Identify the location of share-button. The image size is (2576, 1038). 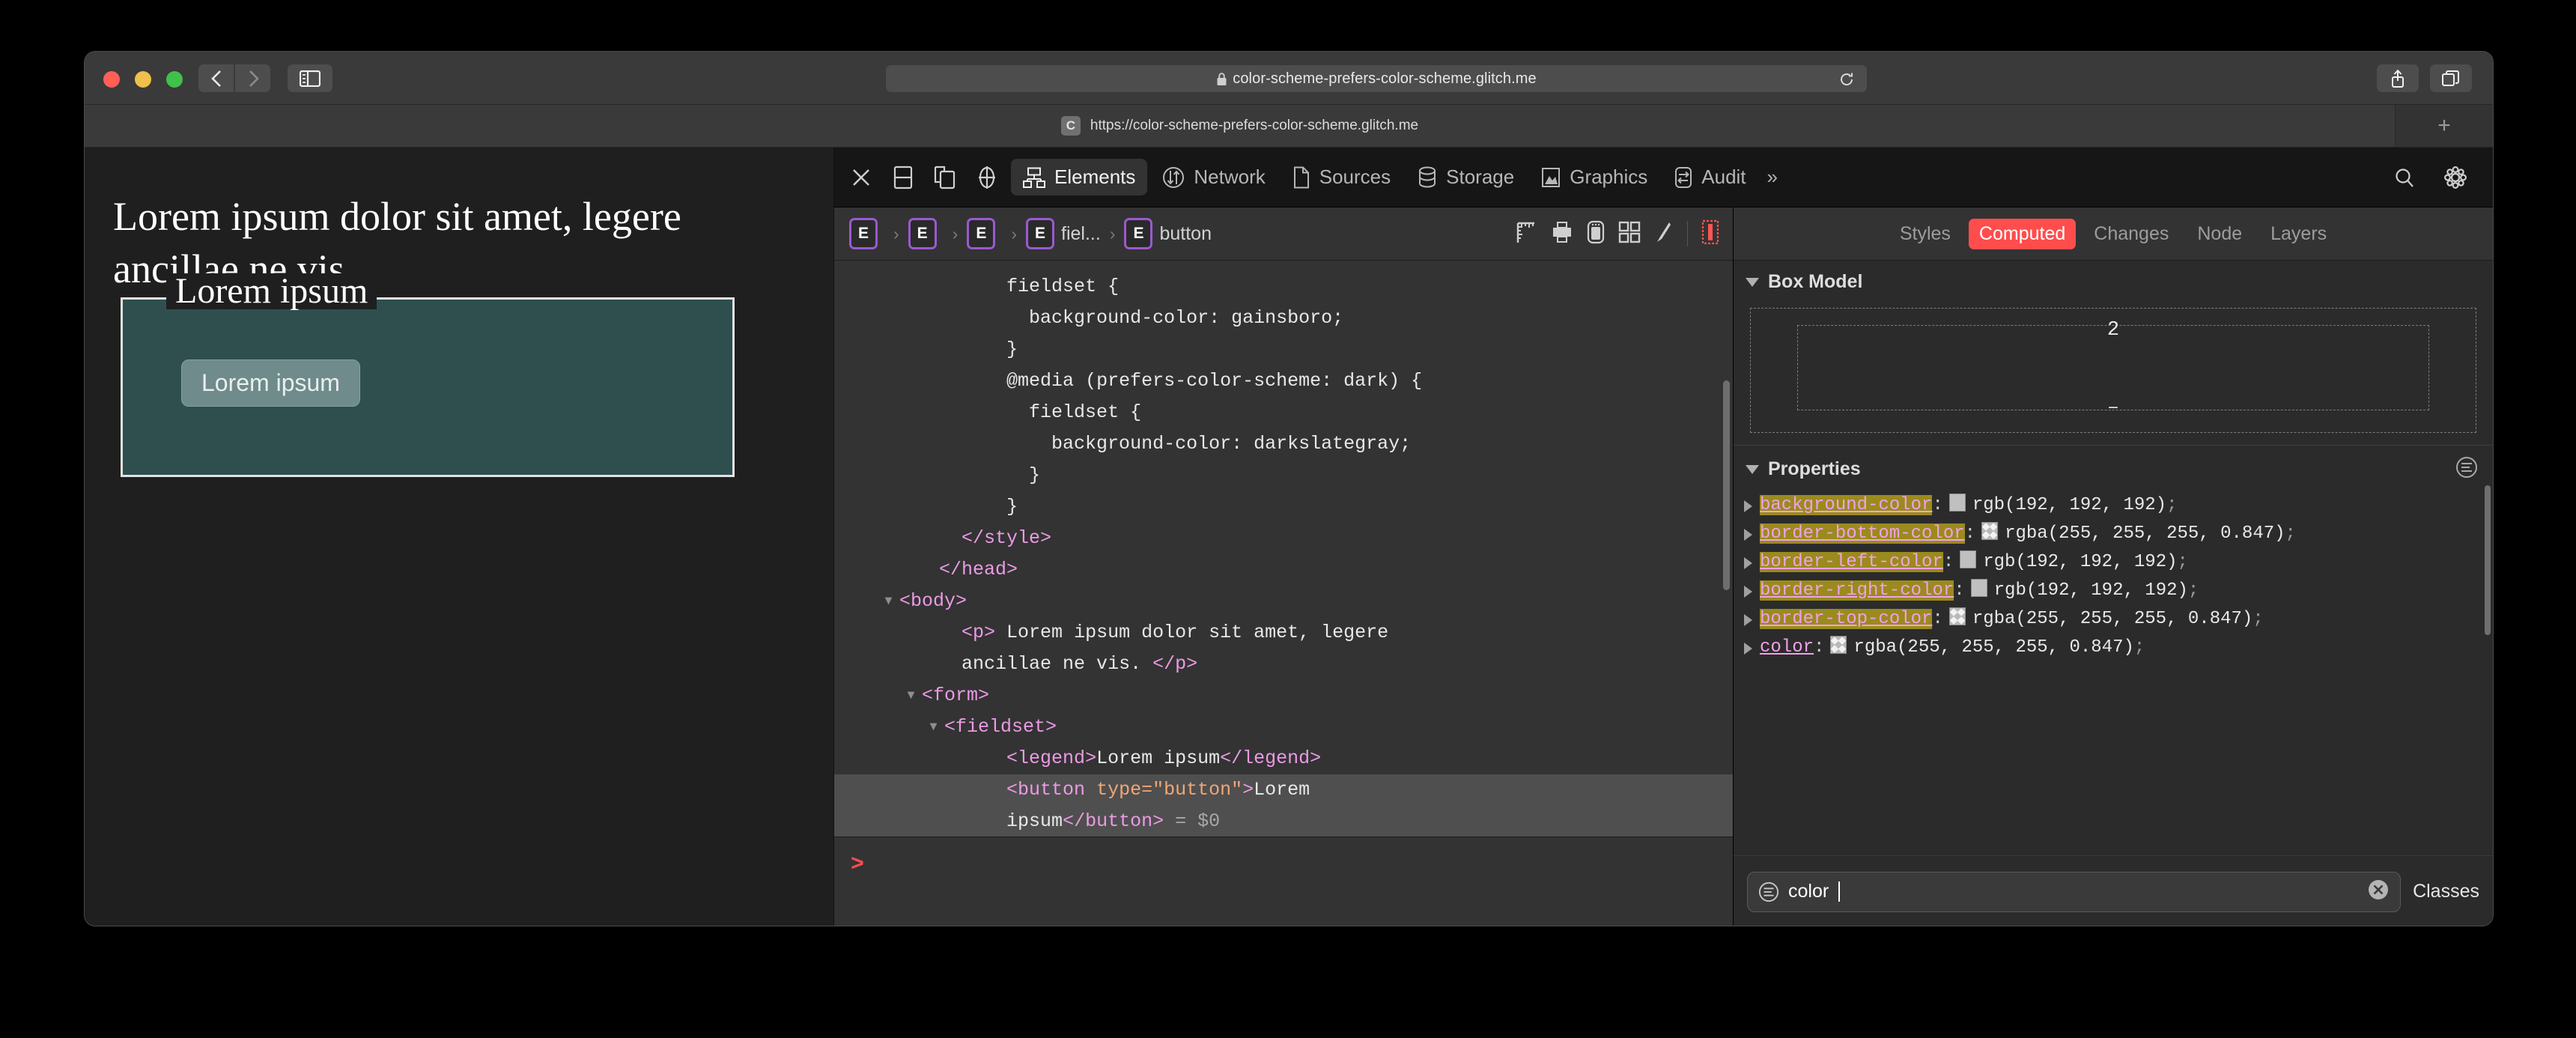
(2398, 78).